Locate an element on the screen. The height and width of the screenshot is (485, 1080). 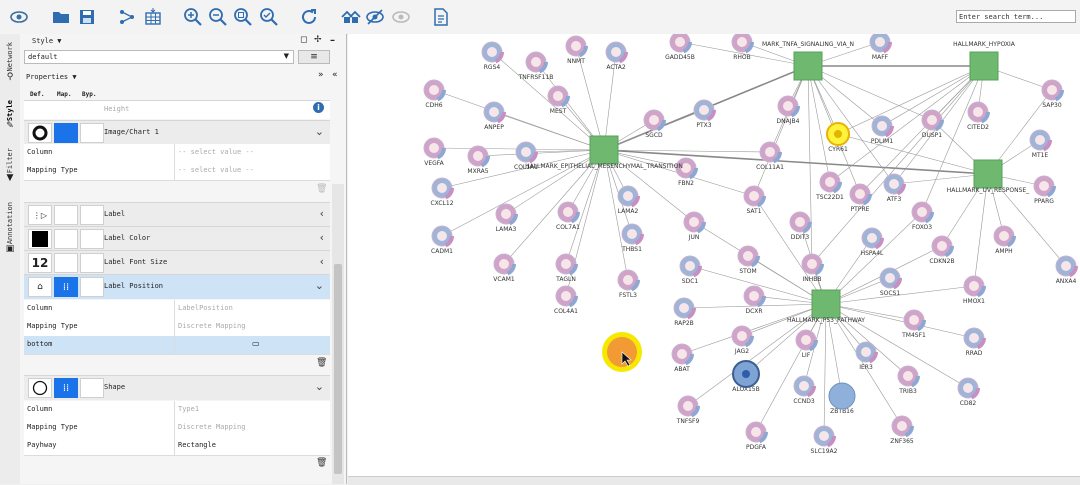
gene-node: MT1E is located at coordinates (1040, 143).